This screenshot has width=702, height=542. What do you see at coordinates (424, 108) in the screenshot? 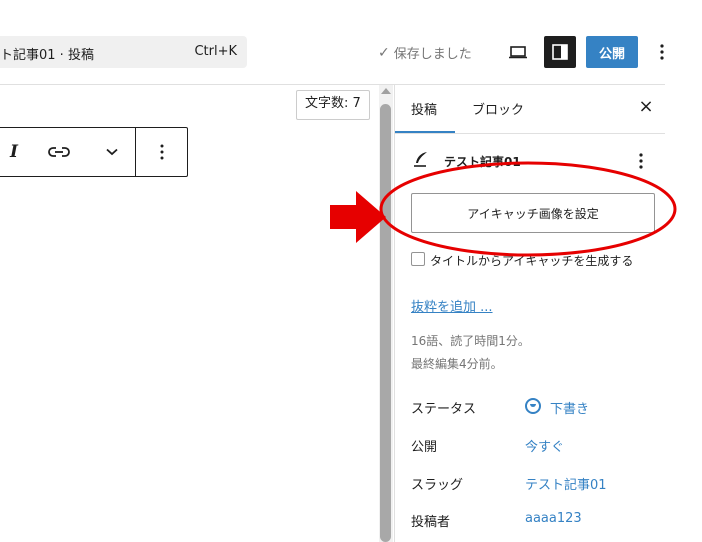
I see `tab-post: 投稿` at bounding box center [424, 108].